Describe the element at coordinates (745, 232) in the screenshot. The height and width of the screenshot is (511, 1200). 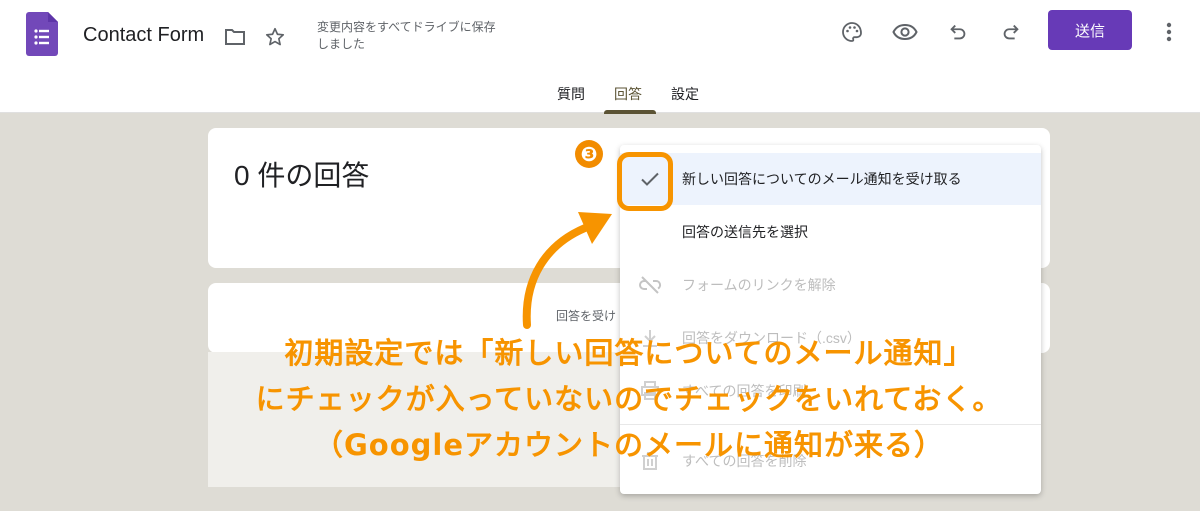
I see `menu-item-label: 回答の送信先を選択` at that location.